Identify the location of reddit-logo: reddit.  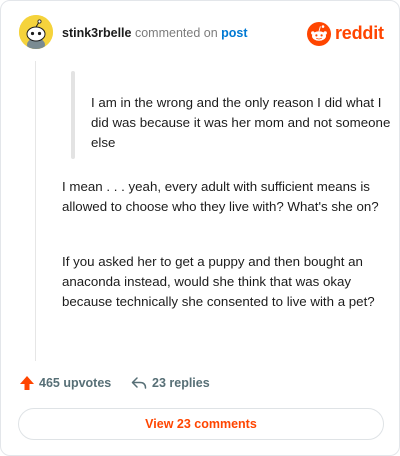
(345, 34).